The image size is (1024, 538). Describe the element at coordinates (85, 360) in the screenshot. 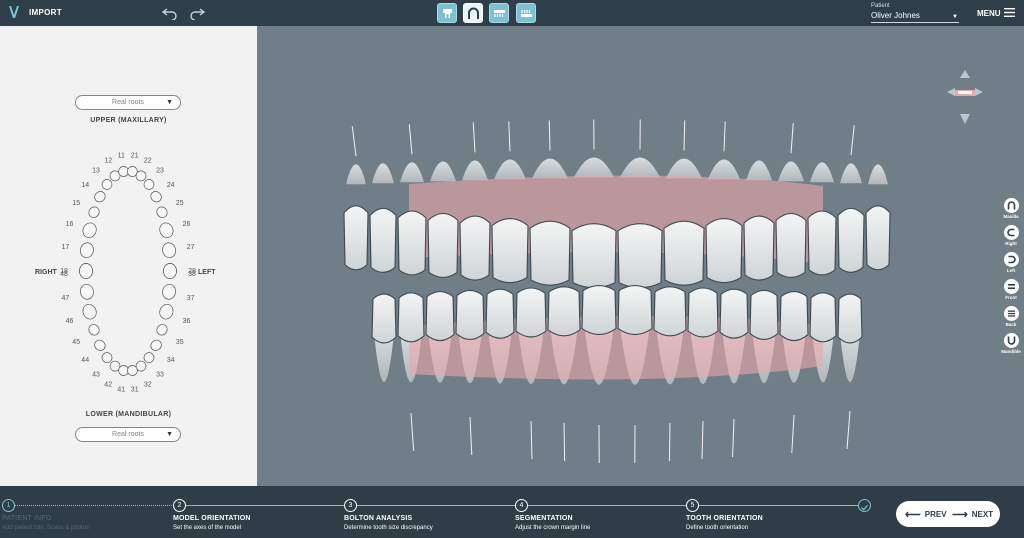

I see `tooth-number: 44` at that location.